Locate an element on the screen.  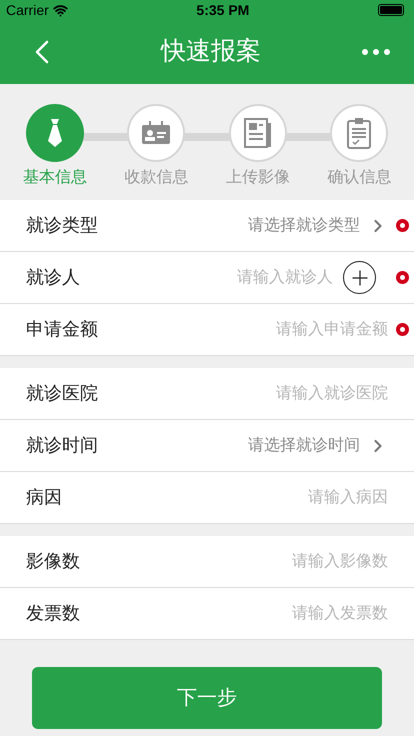
page-title: 快速报案 is located at coordinates (211, 52).